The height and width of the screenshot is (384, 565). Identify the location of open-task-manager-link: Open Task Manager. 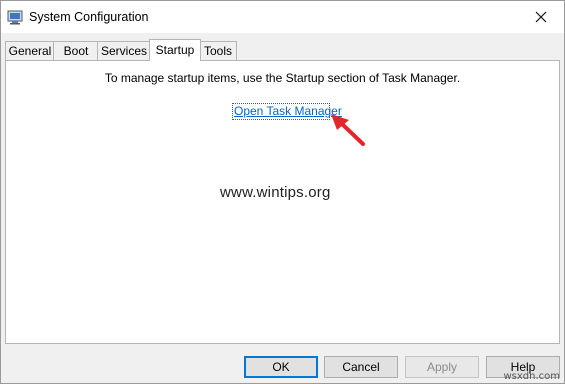
(288, 111).